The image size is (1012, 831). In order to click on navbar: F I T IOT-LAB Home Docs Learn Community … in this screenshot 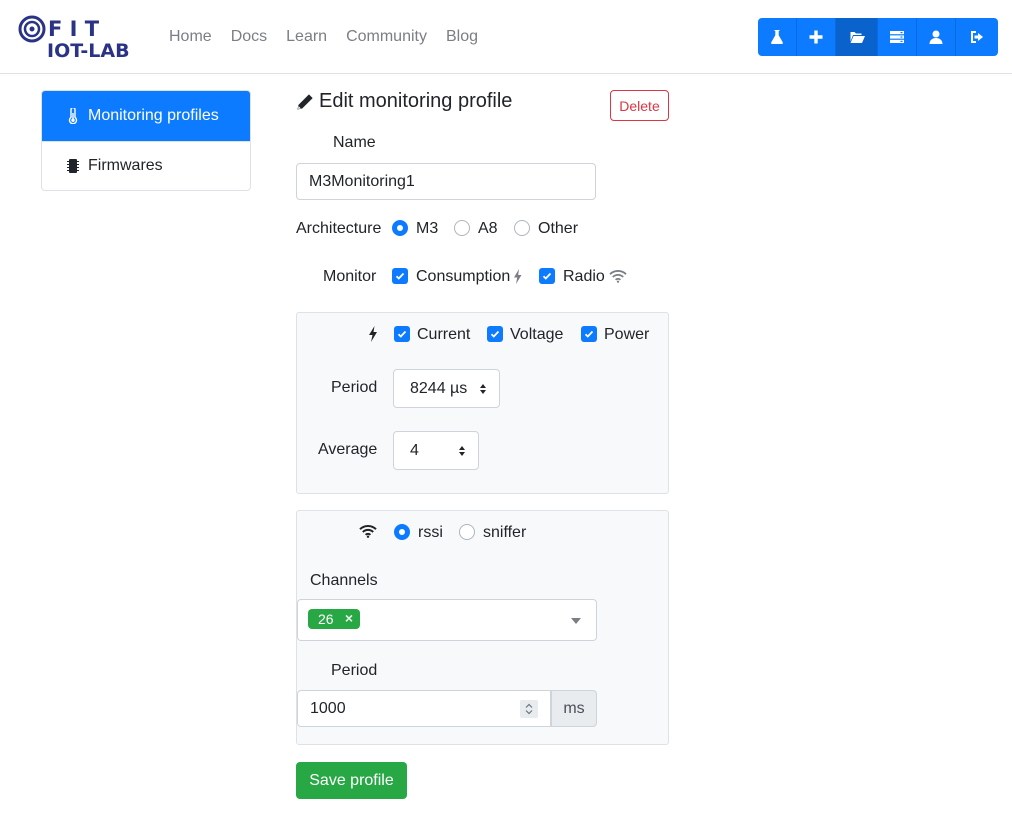, I will do `click(506, 37)`.